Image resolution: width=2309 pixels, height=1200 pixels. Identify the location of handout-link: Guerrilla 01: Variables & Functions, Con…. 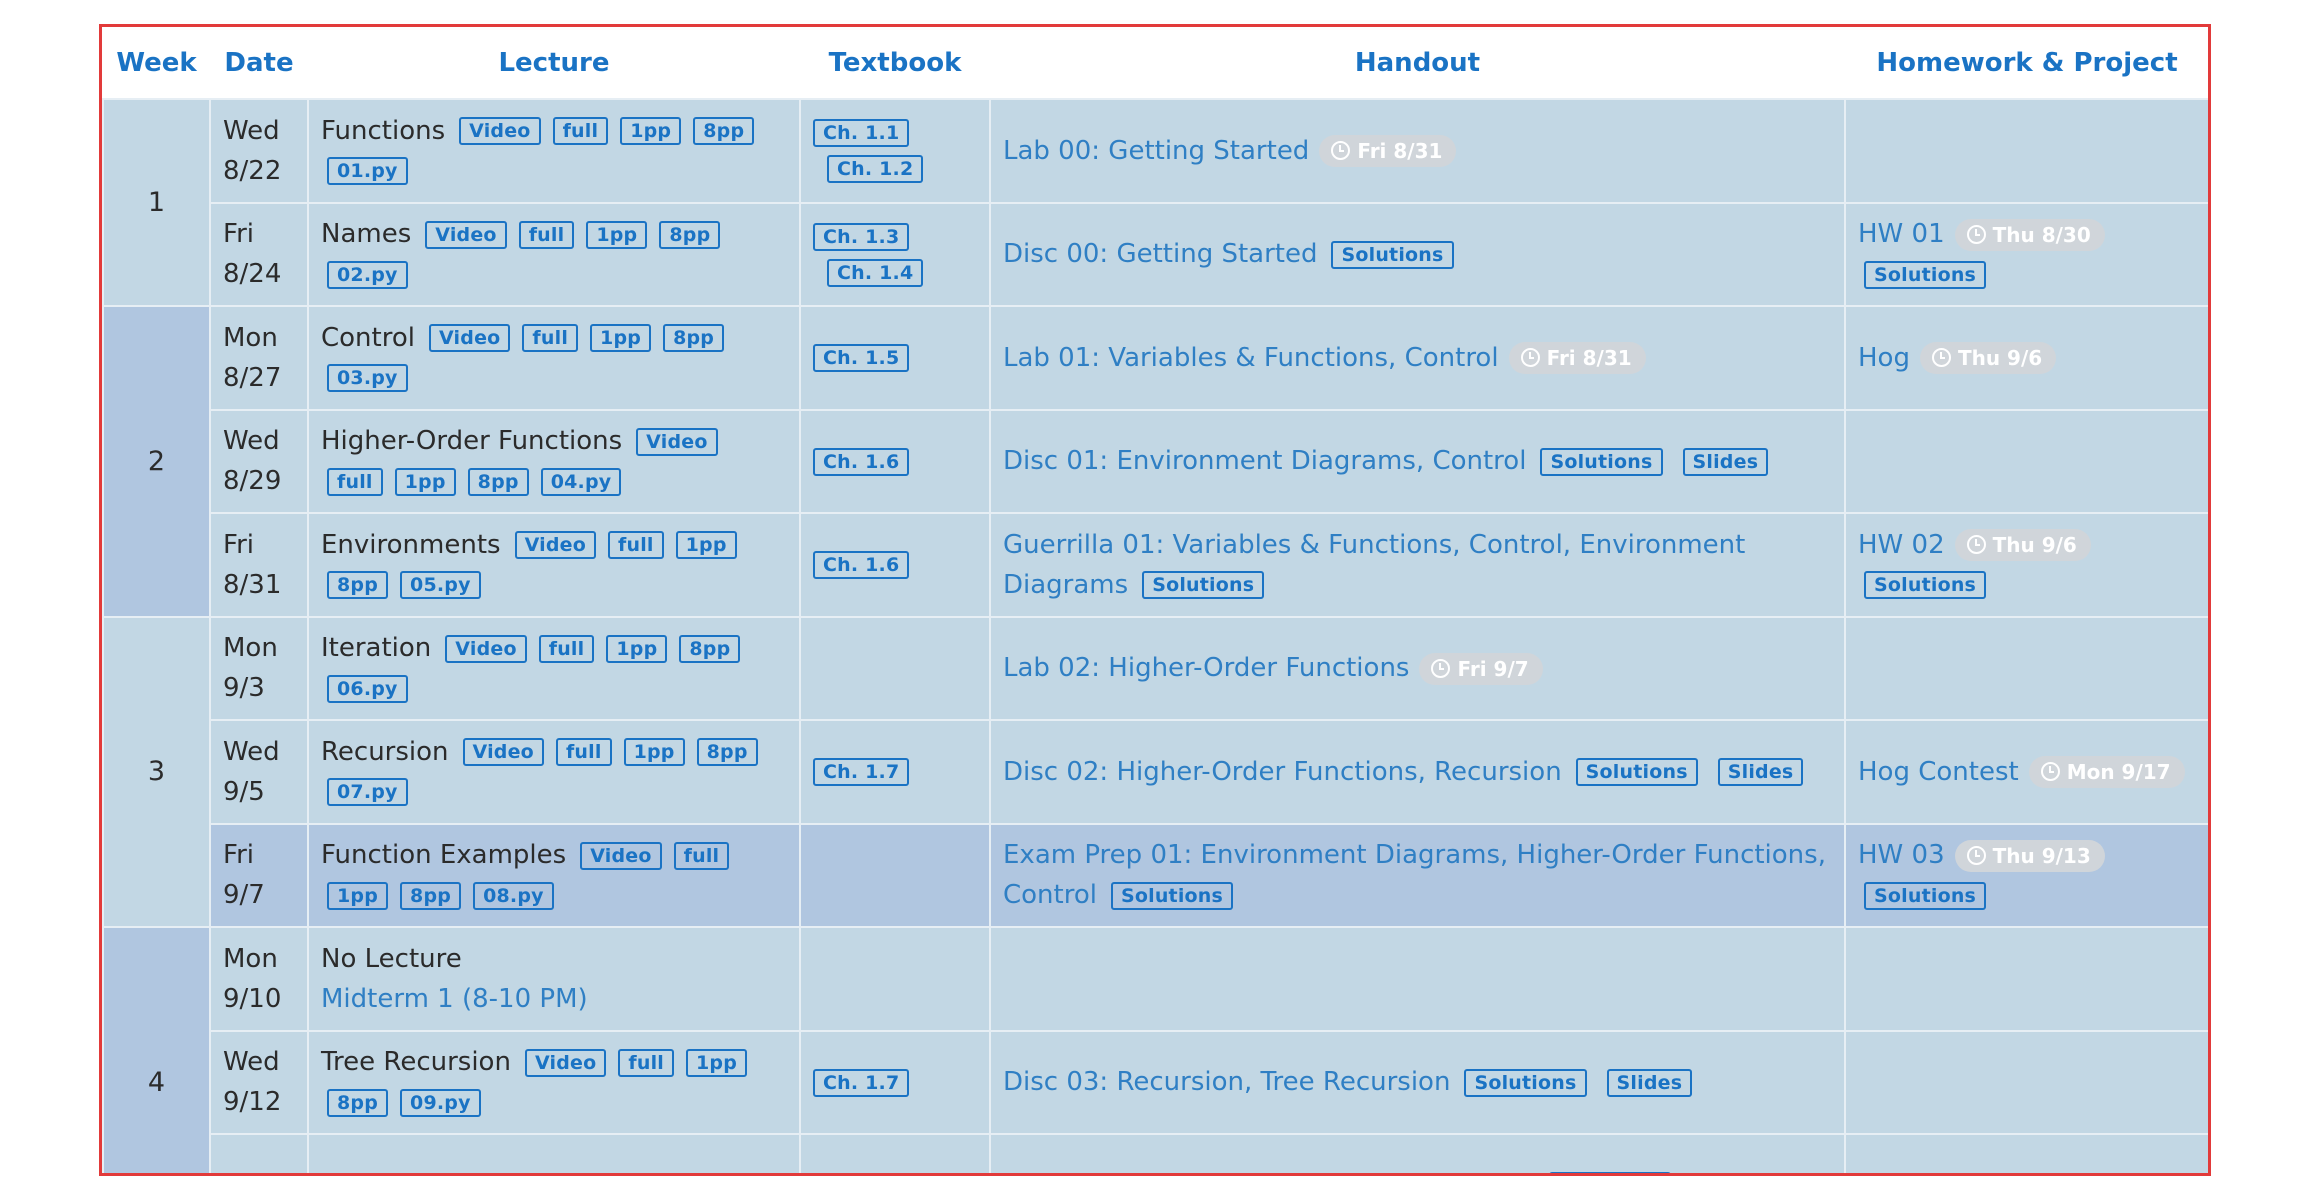
(1374, 565).